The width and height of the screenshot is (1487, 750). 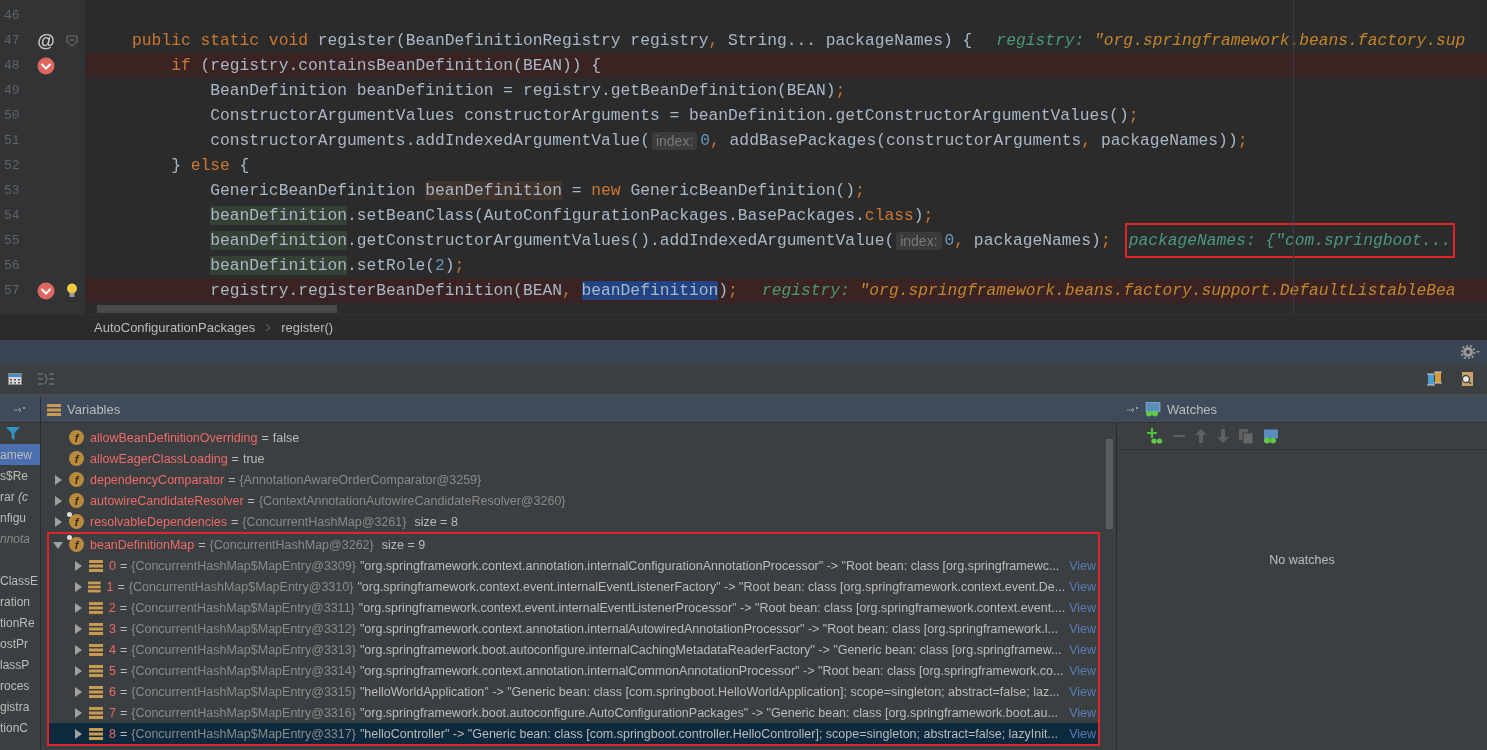 What do you see at coordinates (17, 622) in the screenshot?
I see `stack-frame: tionRe` at bounding box center [17, 622].